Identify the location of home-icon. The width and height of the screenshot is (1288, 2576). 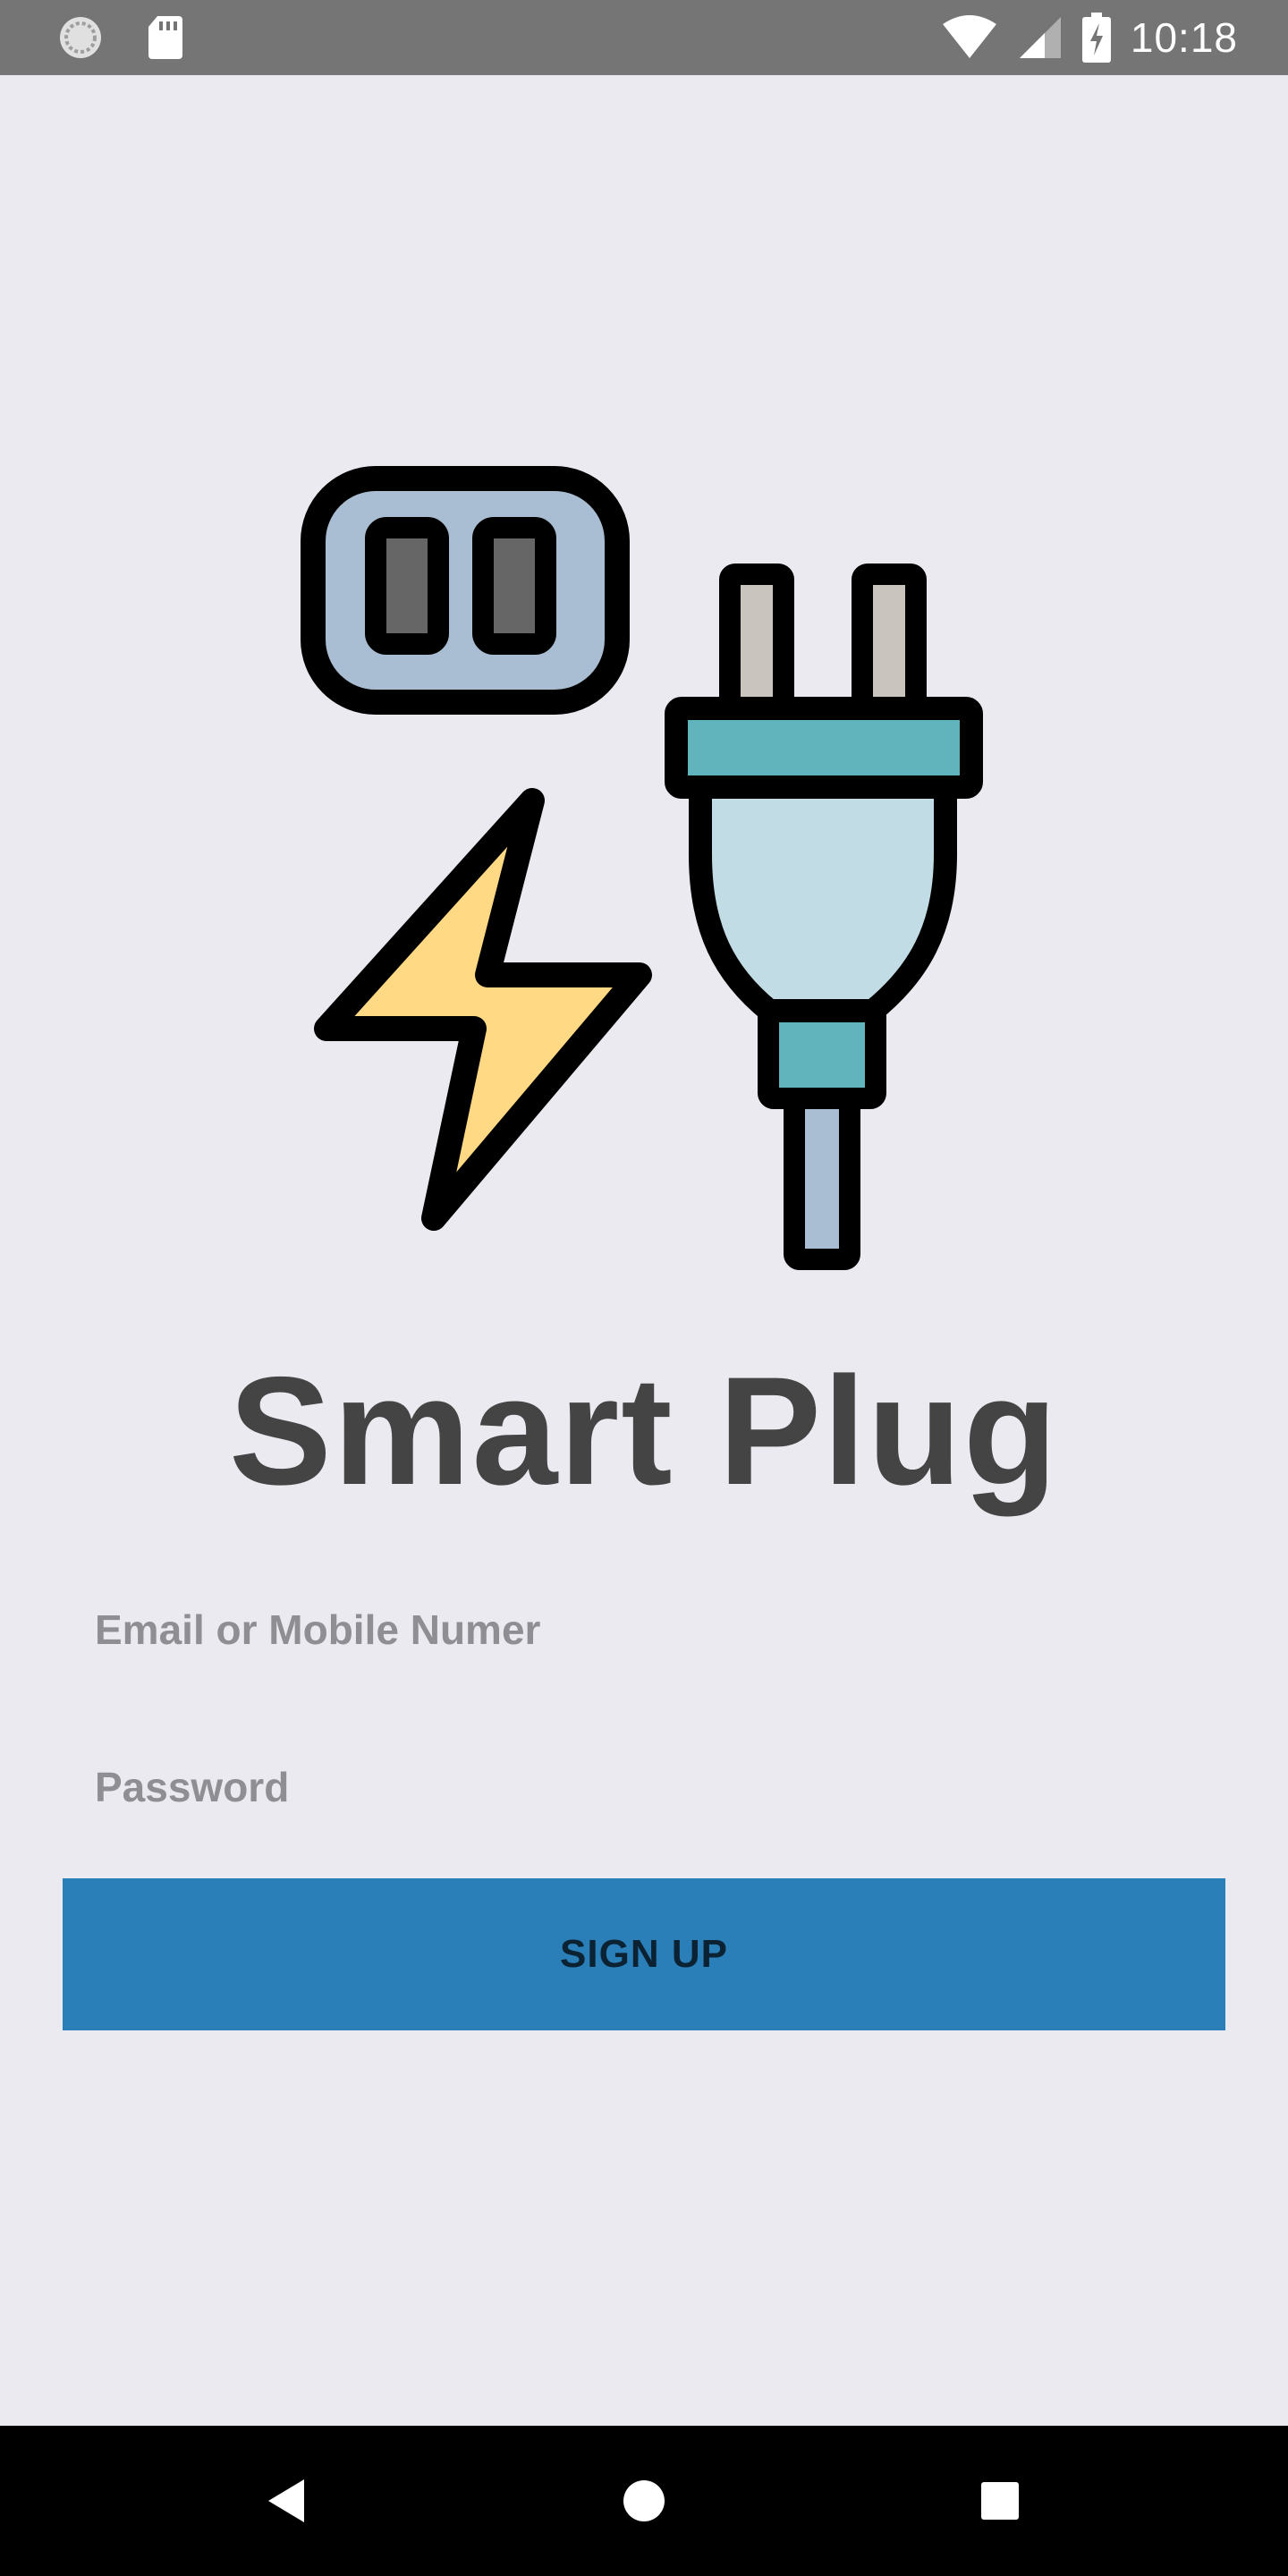
(644, 2501).